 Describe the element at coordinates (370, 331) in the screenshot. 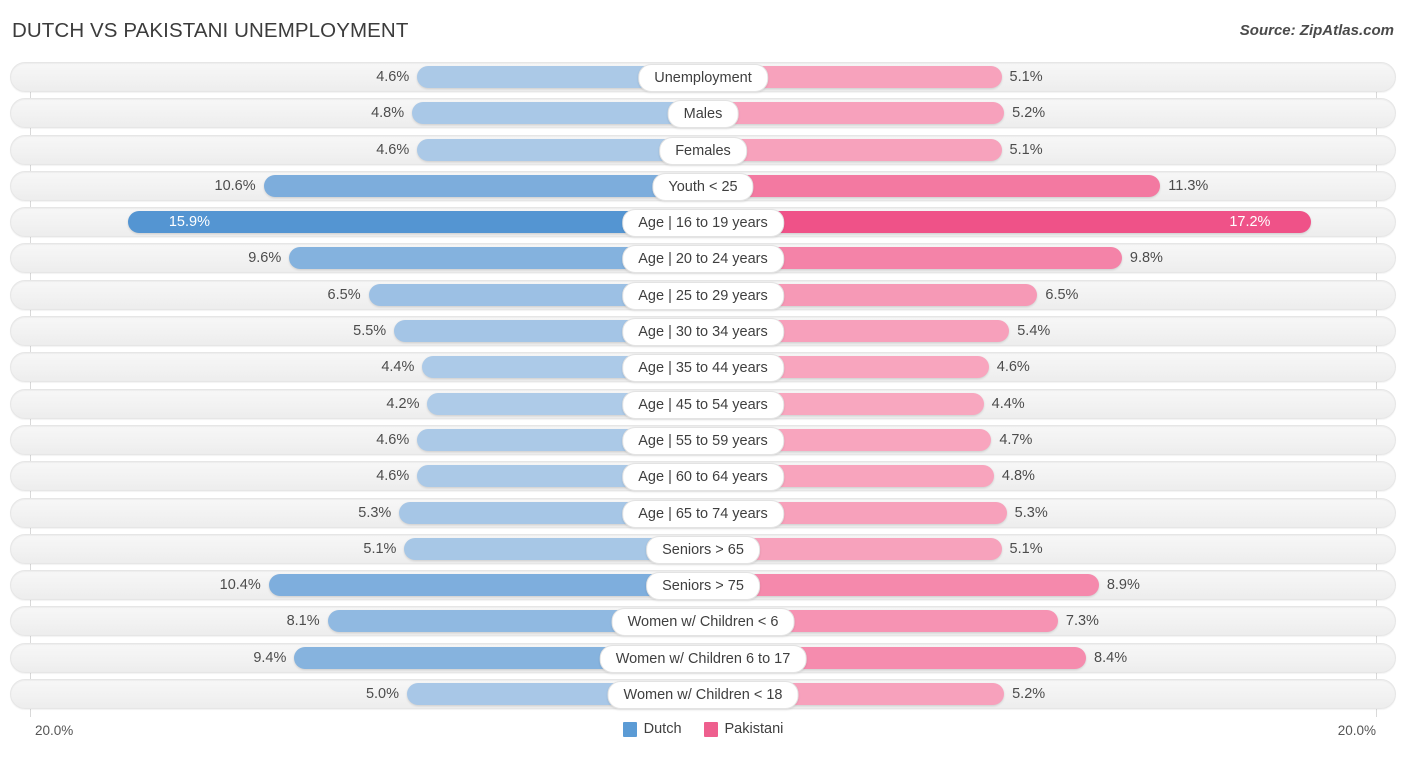

I see `value-label-dutch: 5.5%` at that location.